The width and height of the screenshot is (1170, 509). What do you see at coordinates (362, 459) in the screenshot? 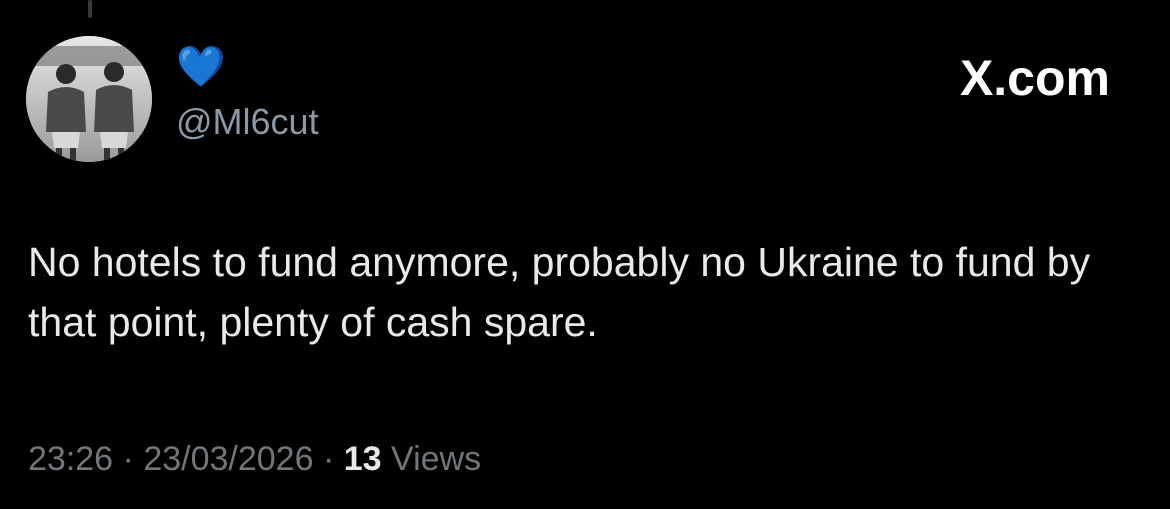
I see `views-count: 13` at bounding box center [362, 459].